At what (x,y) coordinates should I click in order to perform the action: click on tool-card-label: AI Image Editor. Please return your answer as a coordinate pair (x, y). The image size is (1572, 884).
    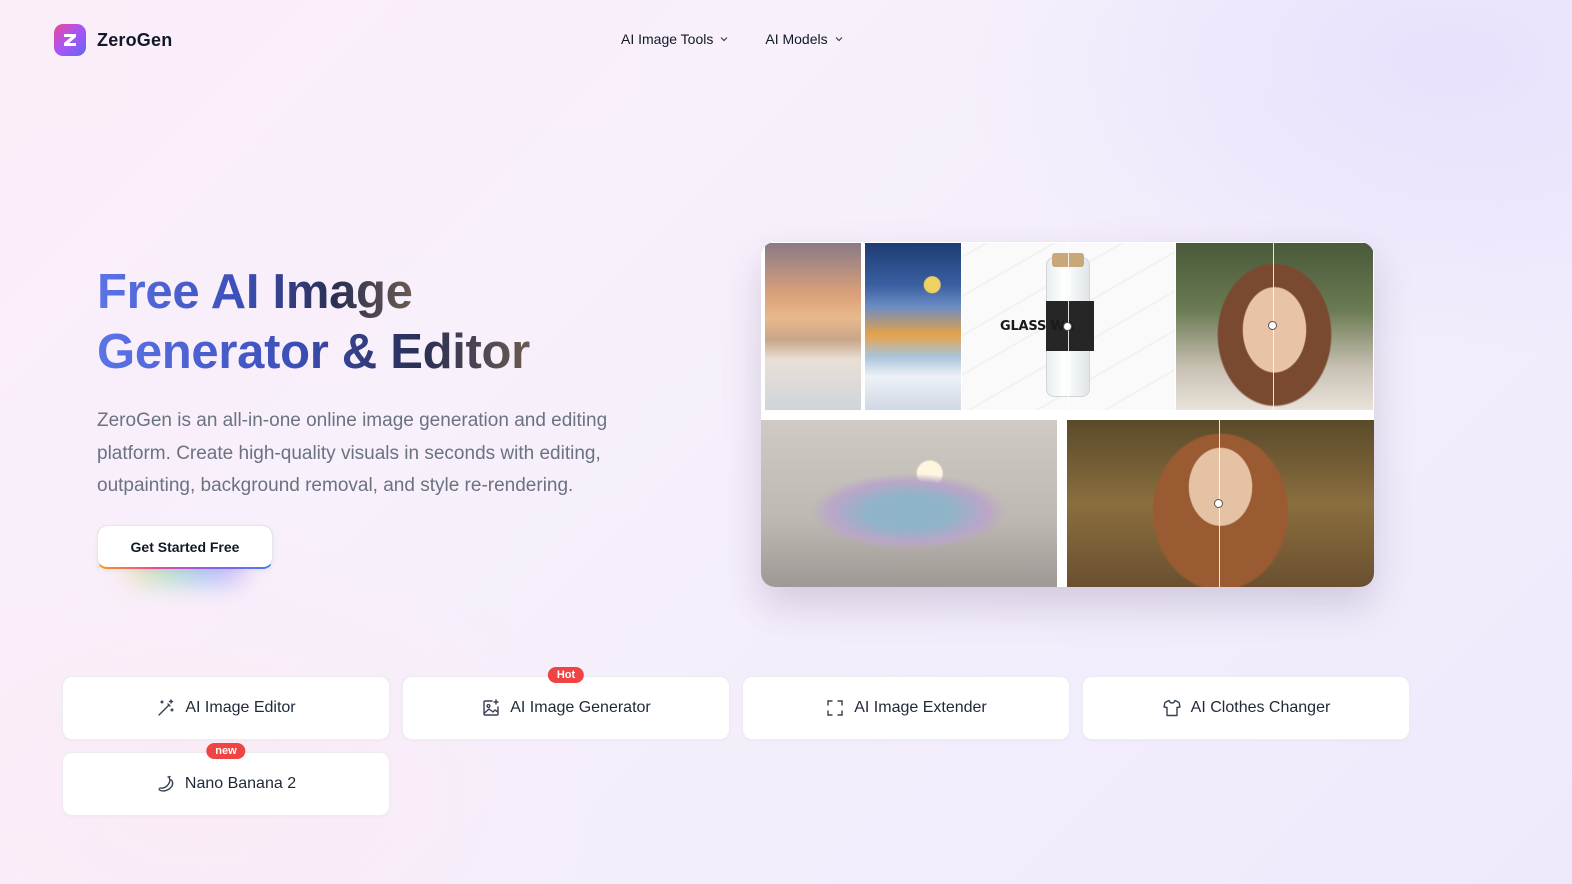
    Looking at the image, I should click on (240, 707).